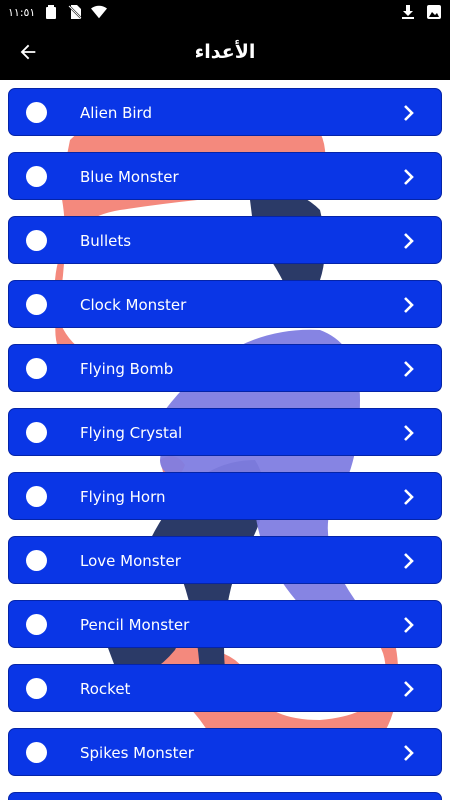  What do you see at coordinates (116, 113) in the screenshot?
I see `enemy-label: Alien Bird` at bounding box center [116, 113].